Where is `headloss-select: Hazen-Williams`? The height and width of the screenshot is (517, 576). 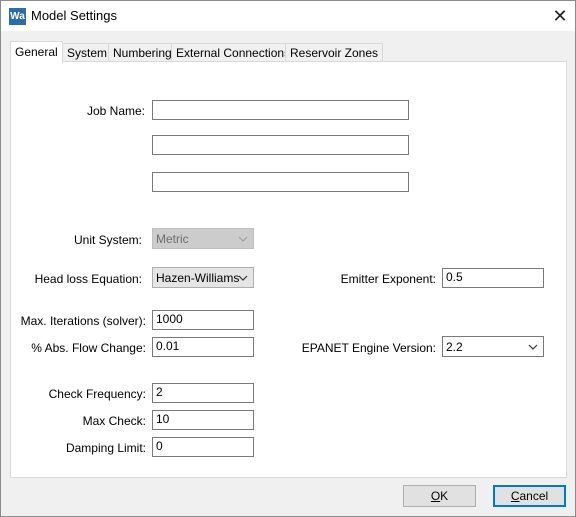
headloss-select: Hazen-Williams is located at coordinates (203, 277).